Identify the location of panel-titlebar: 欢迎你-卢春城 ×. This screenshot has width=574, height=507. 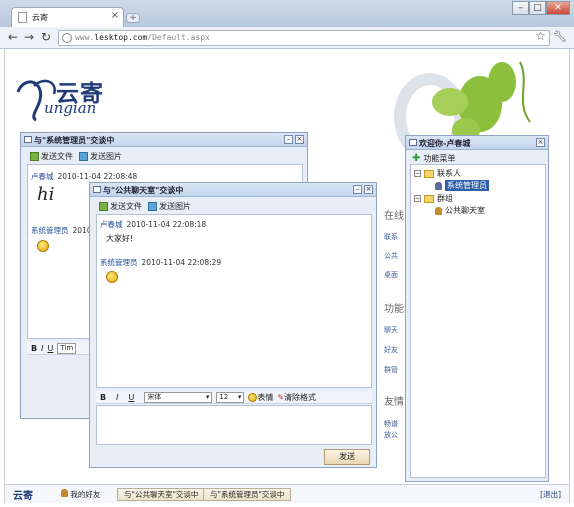
(477, 143).